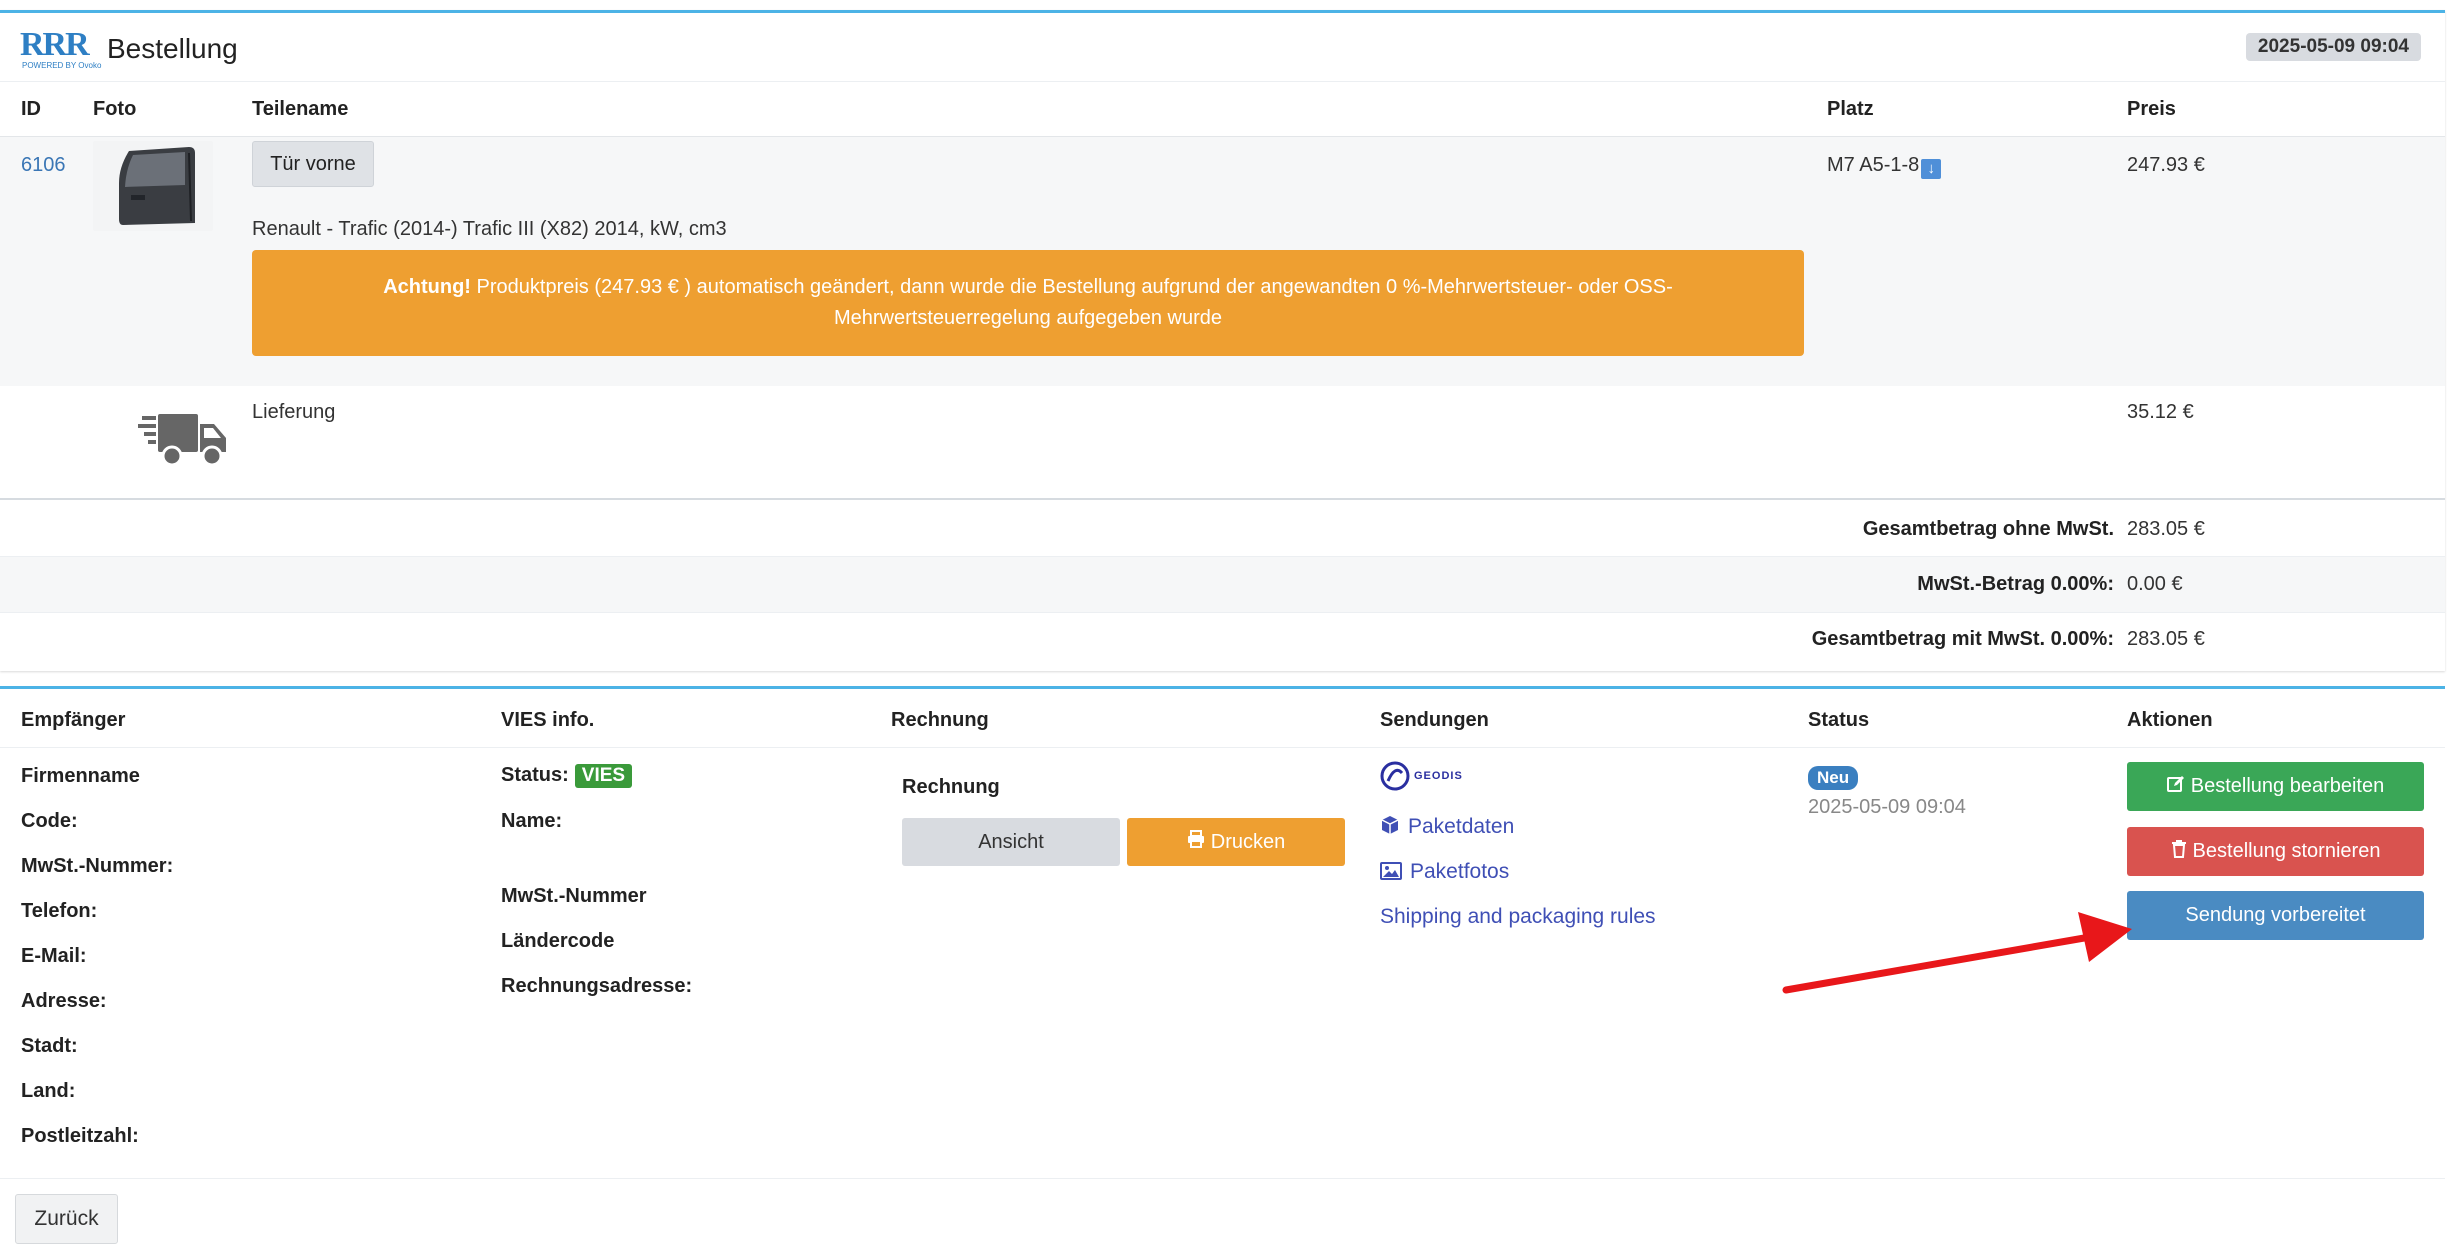 Image resolution: width=2457 pixels, height=1255 pixels. I want to click on logo: RRR POWERED BY Ovoko, so click(60, 48).